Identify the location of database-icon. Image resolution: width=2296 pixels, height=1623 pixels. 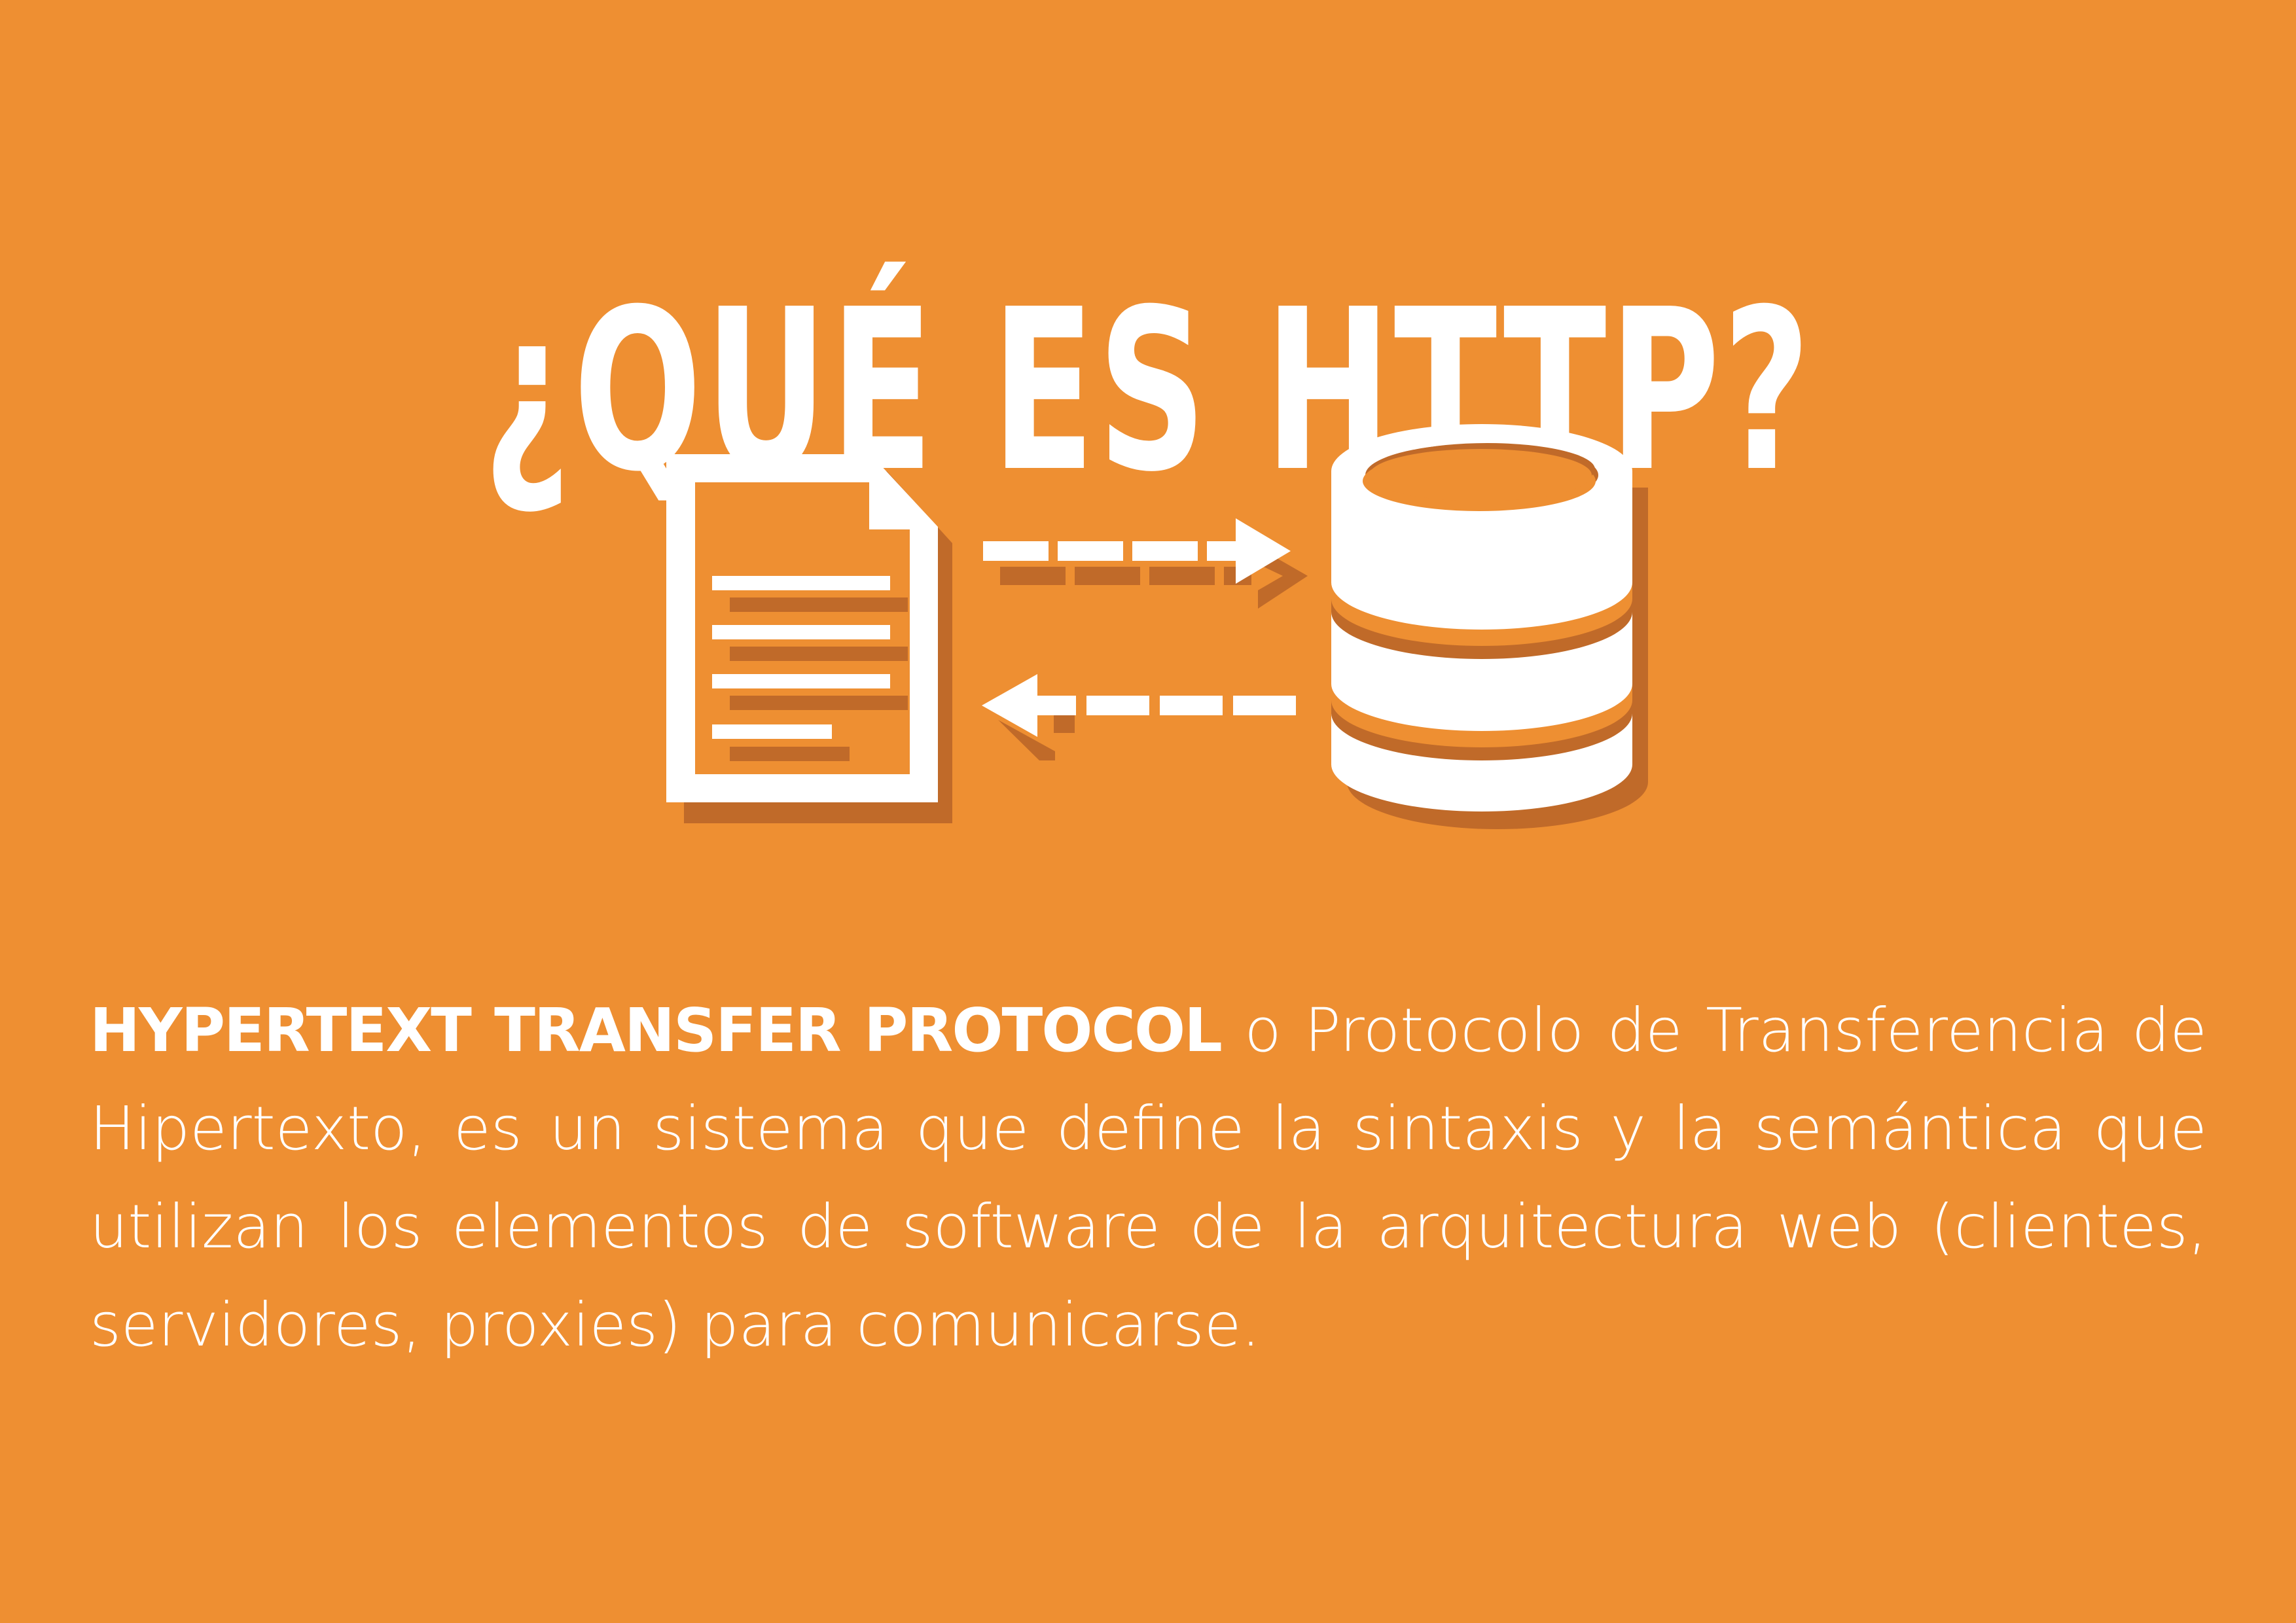
(1489, 626).